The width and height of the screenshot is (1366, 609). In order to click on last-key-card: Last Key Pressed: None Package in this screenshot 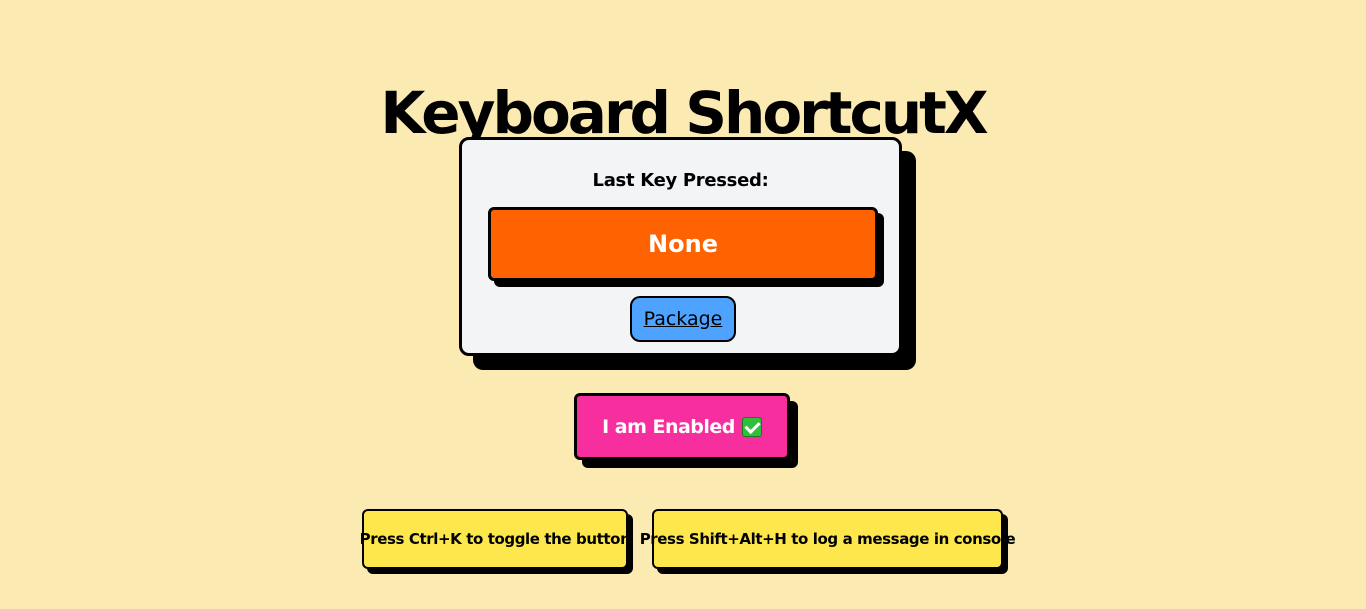, I will do `click(680, 246)`.